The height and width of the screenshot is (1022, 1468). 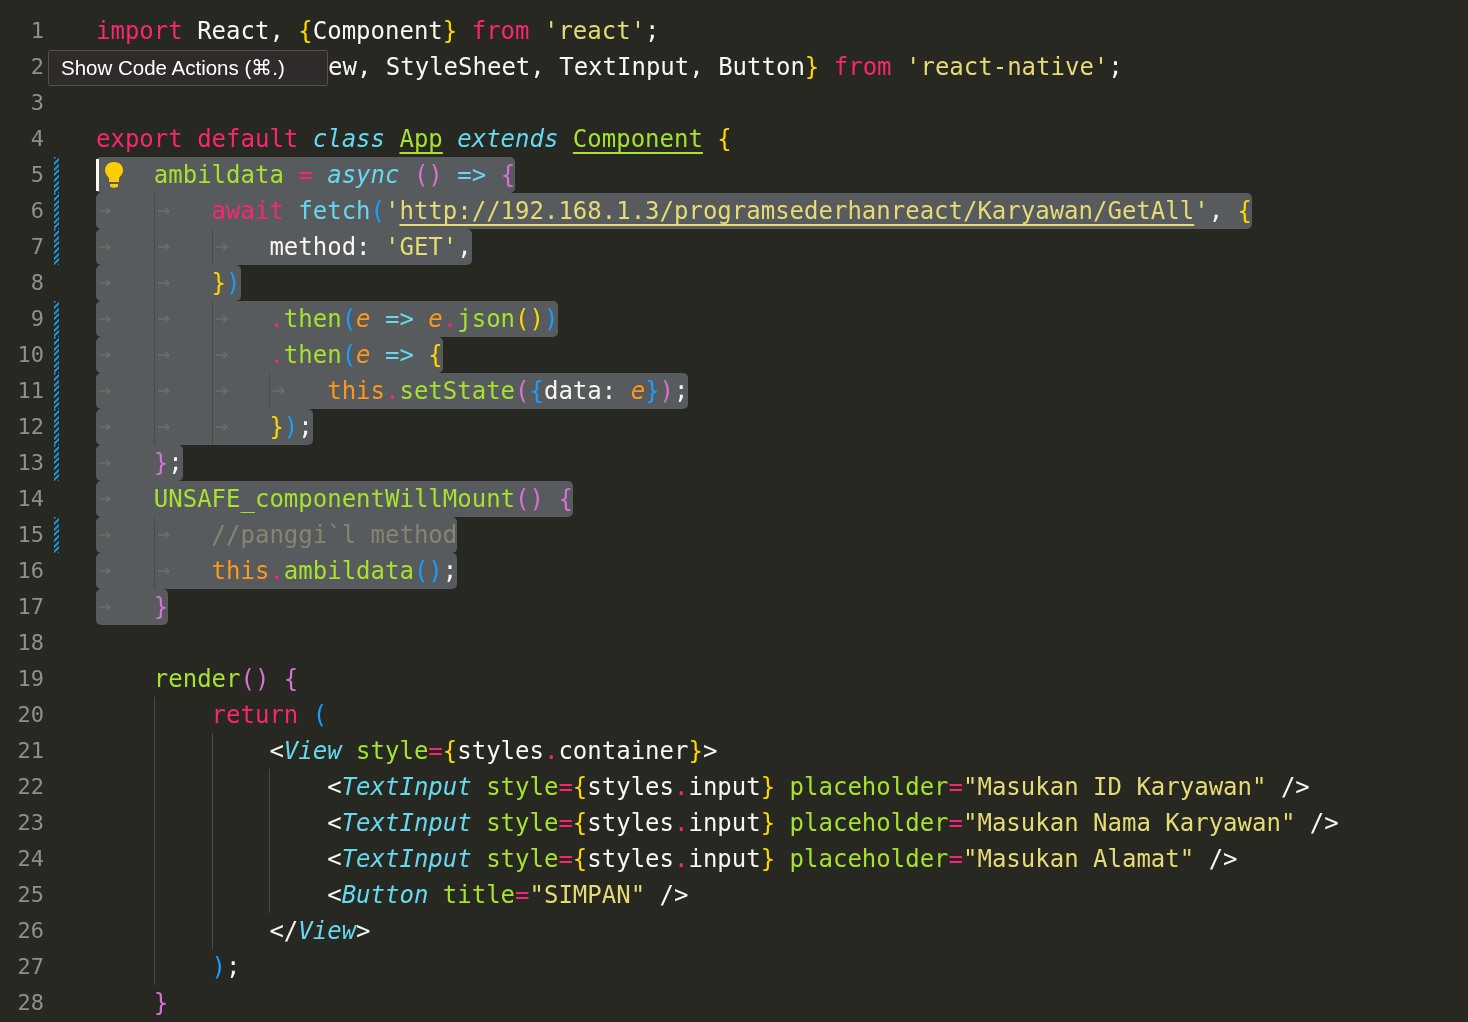 What do you see at coordinates (30, 355) in the screenshot?
I see `line-number: 10` at bounding box center [30, 355].